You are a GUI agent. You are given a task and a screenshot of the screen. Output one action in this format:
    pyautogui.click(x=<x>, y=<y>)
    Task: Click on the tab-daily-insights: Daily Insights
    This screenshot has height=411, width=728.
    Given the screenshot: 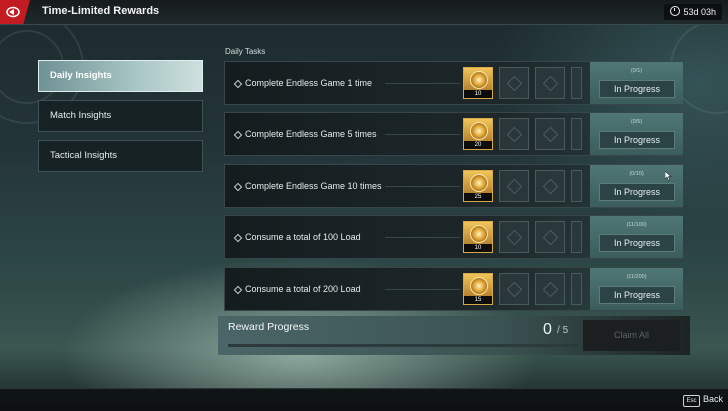 What is the action you would take?
    pyautogui.click(x=120, y=76)
    